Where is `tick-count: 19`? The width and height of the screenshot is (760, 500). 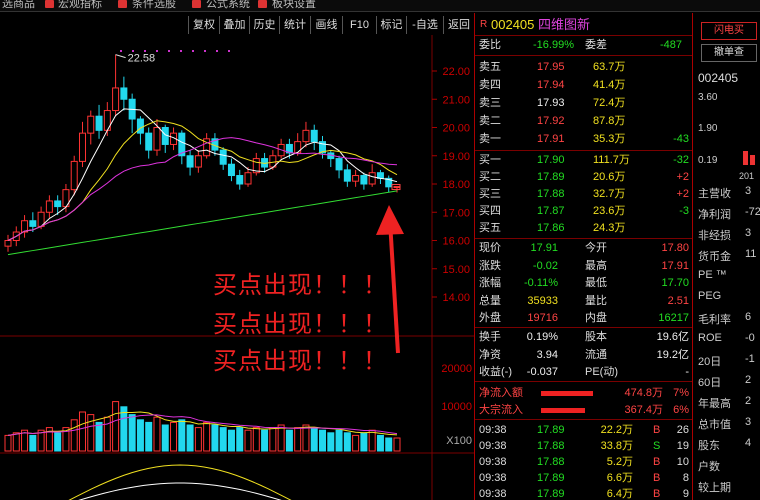 tick-count: 19 is located at coordinates (682, 446).